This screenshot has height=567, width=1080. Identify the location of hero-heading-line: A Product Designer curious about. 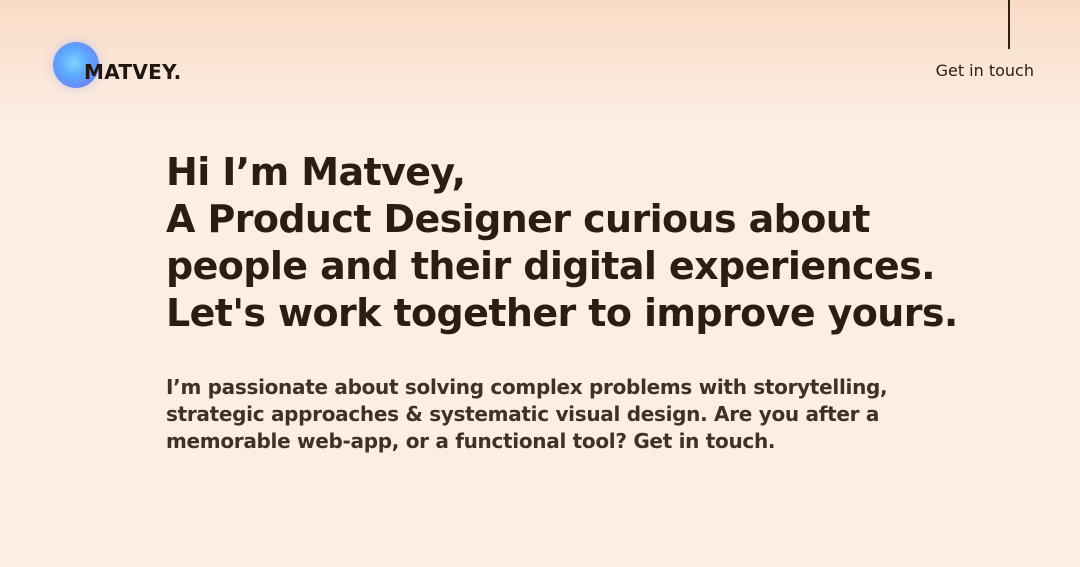
(518, 219).